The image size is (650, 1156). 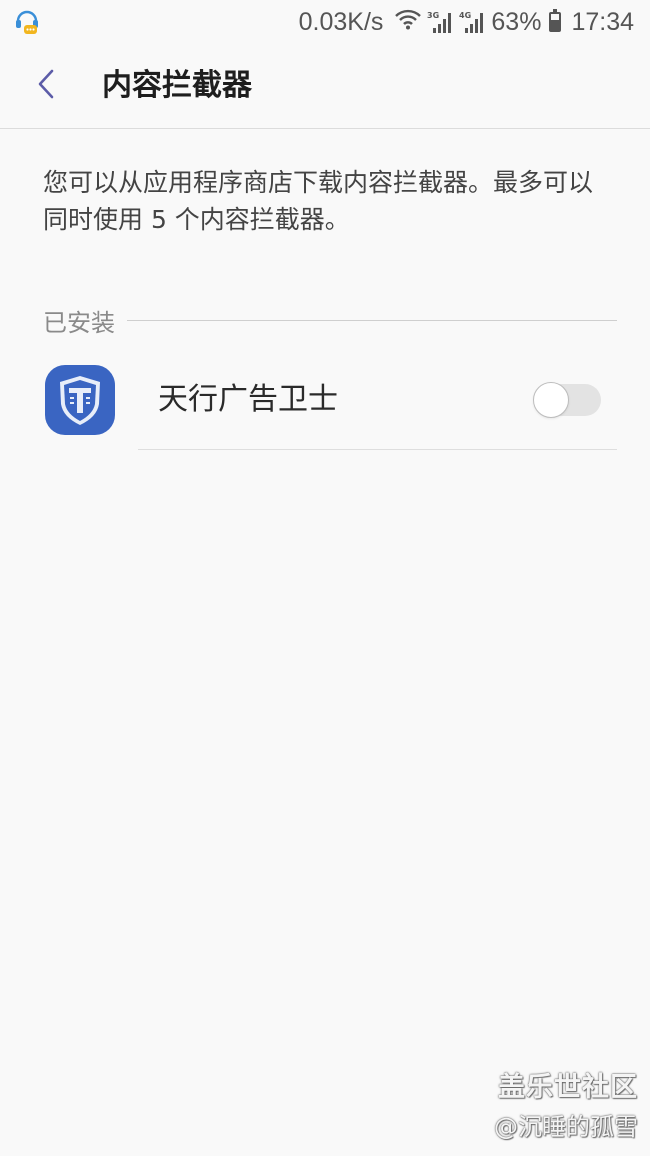 I want to click on installed-section-header: 已安装, so click(x=330, y=320).